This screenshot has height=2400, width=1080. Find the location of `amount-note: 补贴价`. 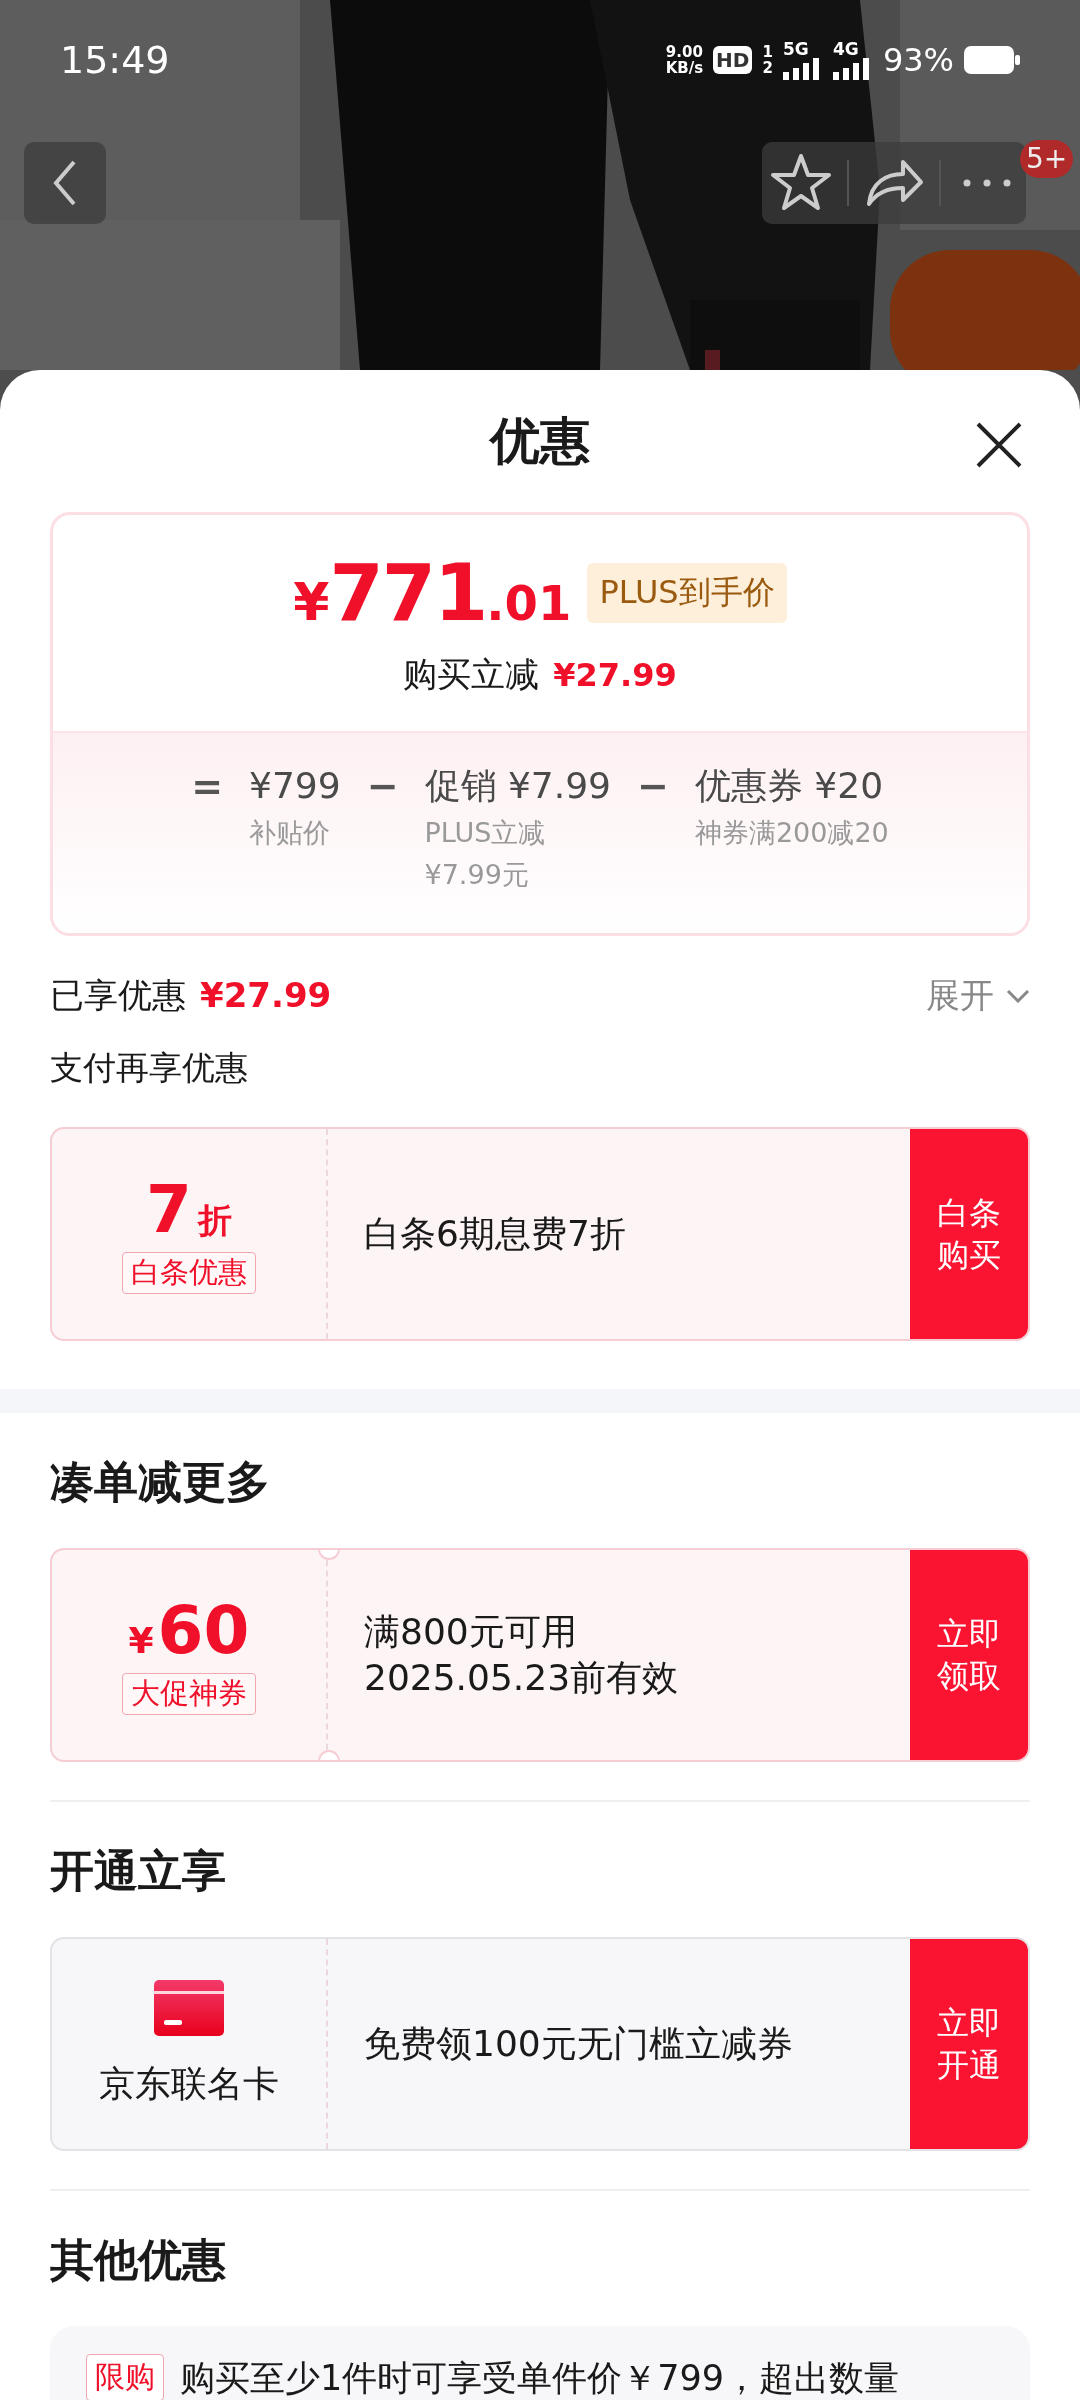

amount-note: 补贴价 is located at coordinates (290, 833).